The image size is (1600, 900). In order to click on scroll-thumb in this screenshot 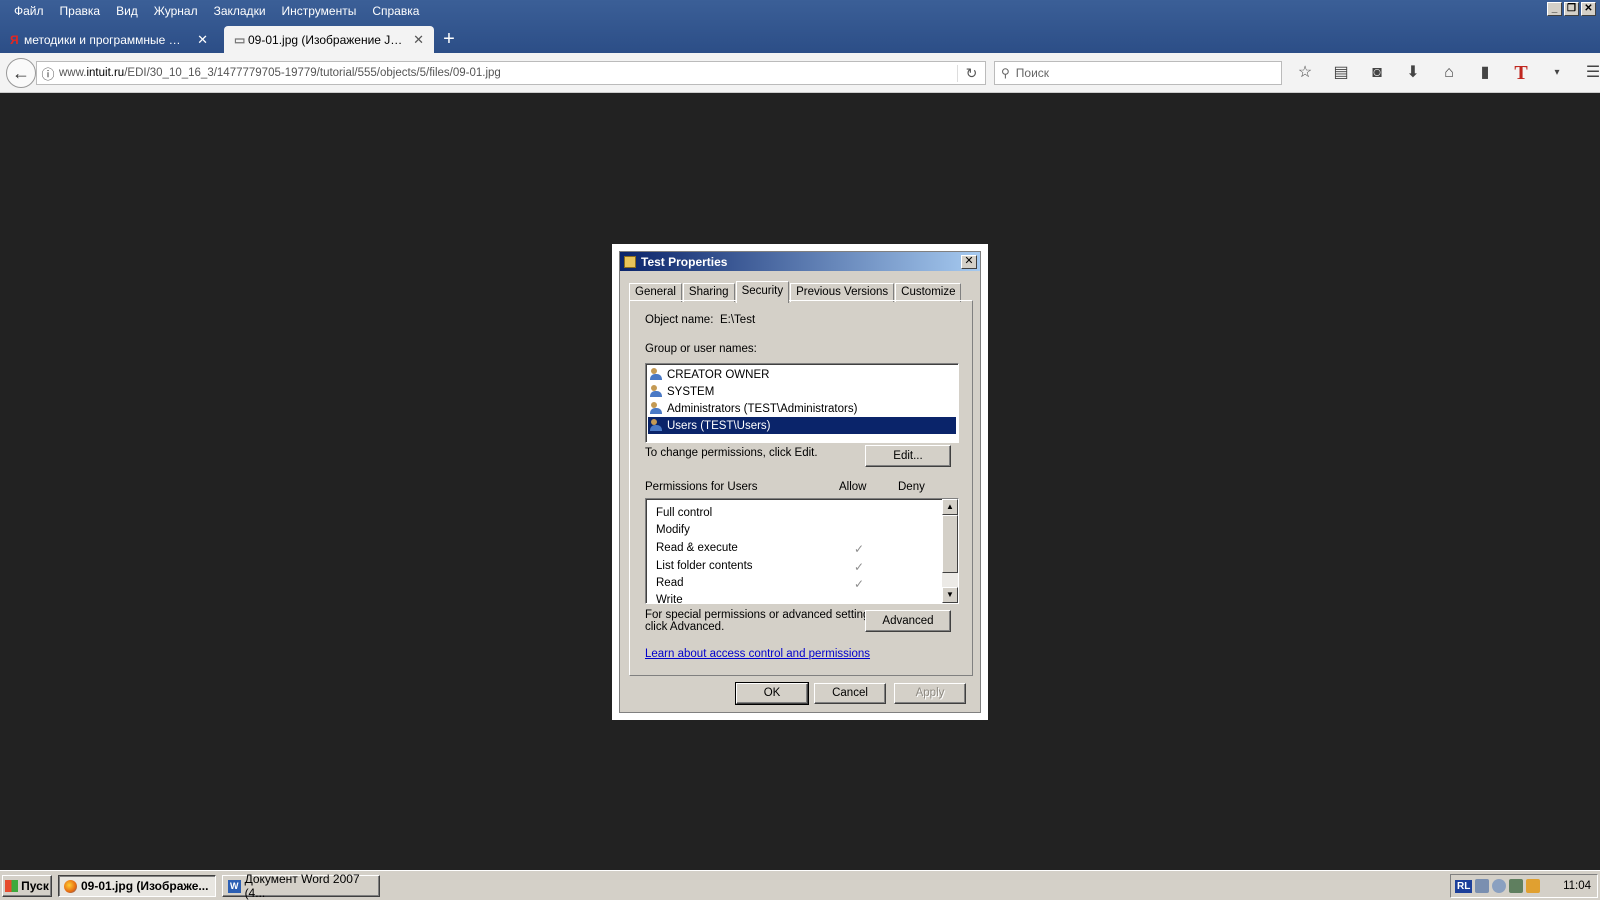, I will do `click(950, 544)`.